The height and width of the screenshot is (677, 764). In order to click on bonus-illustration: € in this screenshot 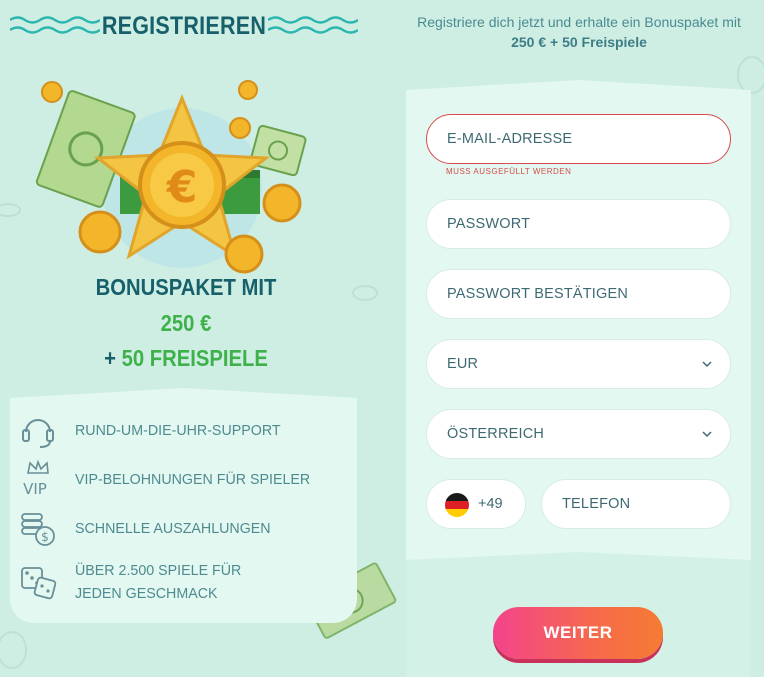, I will do `click(171, 177)`.